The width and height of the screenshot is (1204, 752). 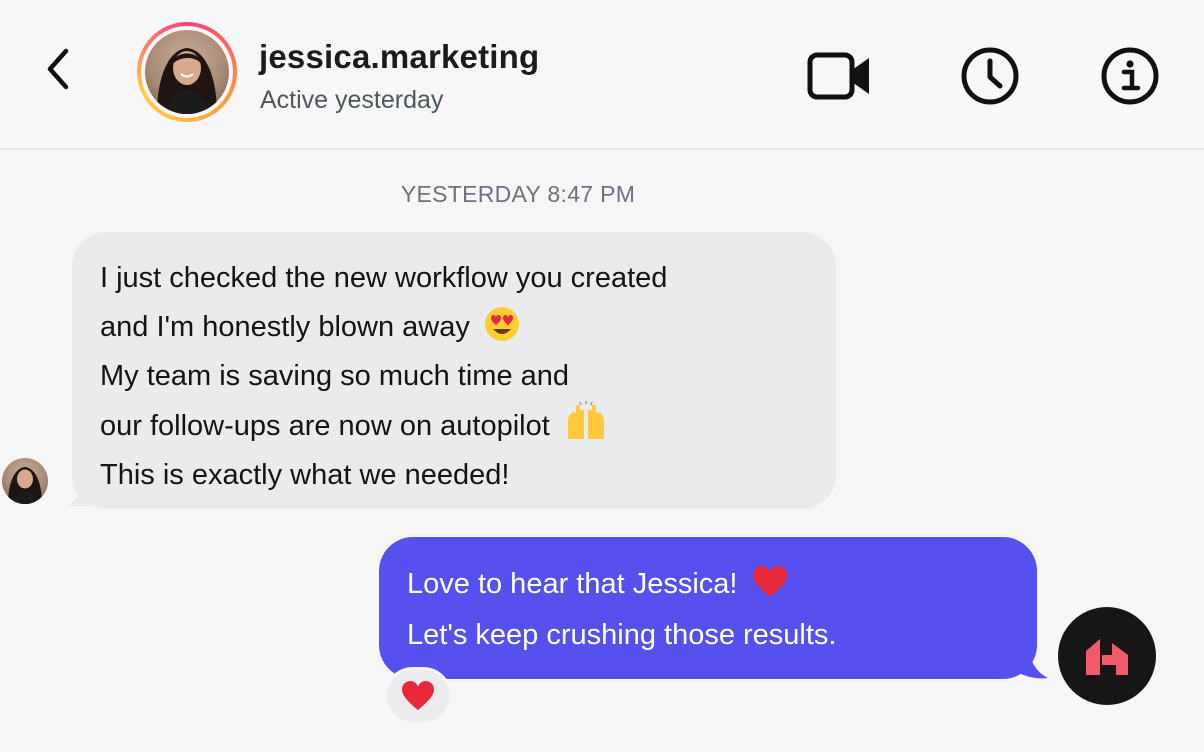 I want to click on clock-icon, so click(x=990, y=76).